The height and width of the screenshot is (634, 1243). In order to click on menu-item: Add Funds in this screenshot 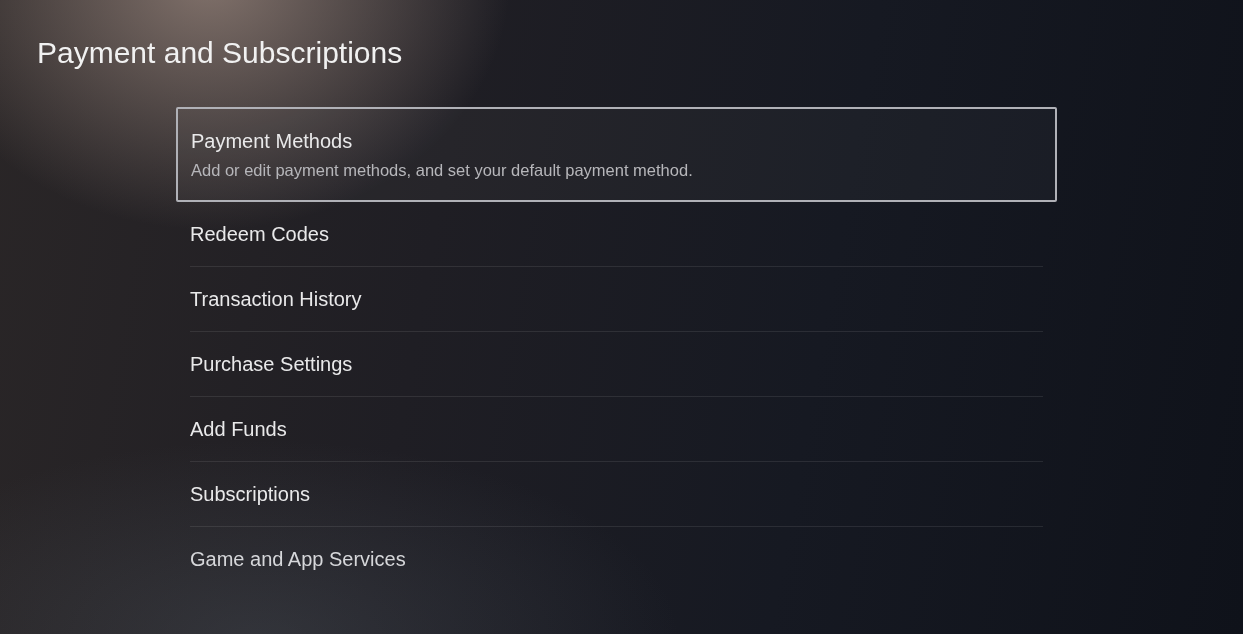, I will do `click(616, 429)`.